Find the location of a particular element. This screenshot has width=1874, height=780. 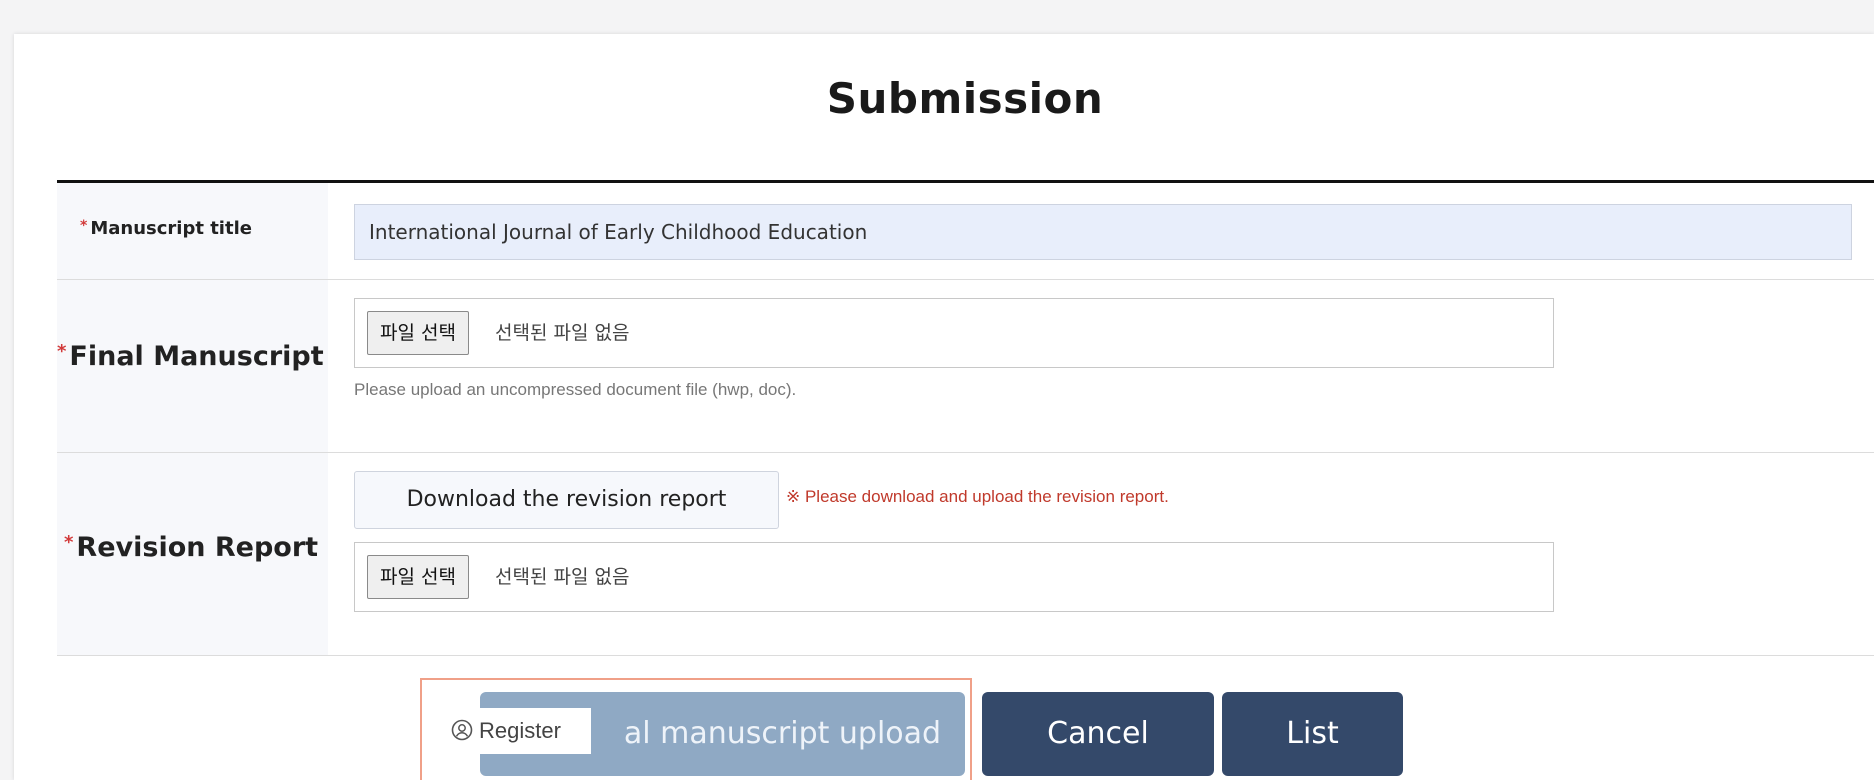

manuscript-title-input is located at coordinates (1103, 232).